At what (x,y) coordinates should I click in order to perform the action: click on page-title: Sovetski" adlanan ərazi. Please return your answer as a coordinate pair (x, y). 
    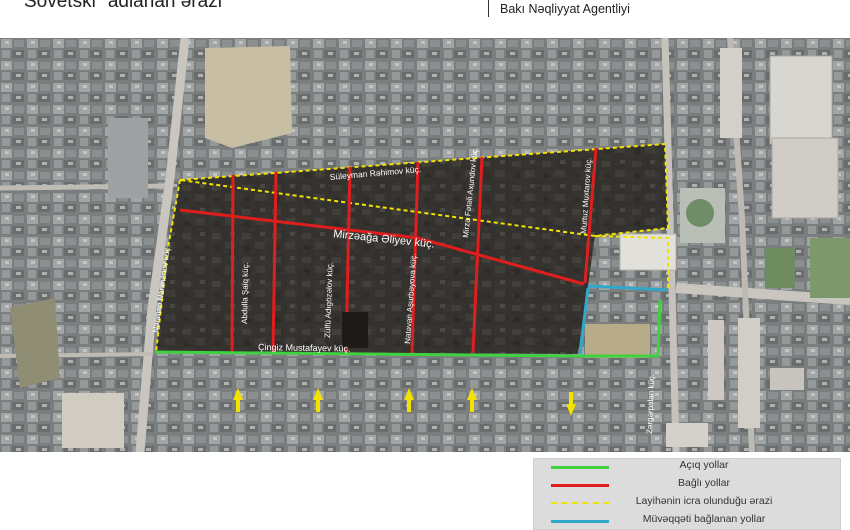
    Looking at the image, I should click on (123, 6).